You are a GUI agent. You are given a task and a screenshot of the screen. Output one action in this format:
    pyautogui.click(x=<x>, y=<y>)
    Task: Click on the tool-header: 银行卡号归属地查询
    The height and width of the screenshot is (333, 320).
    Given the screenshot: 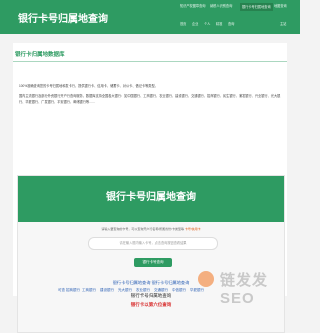 What is the action you would take?
    pyautogui.click(x=151, y=199)
    